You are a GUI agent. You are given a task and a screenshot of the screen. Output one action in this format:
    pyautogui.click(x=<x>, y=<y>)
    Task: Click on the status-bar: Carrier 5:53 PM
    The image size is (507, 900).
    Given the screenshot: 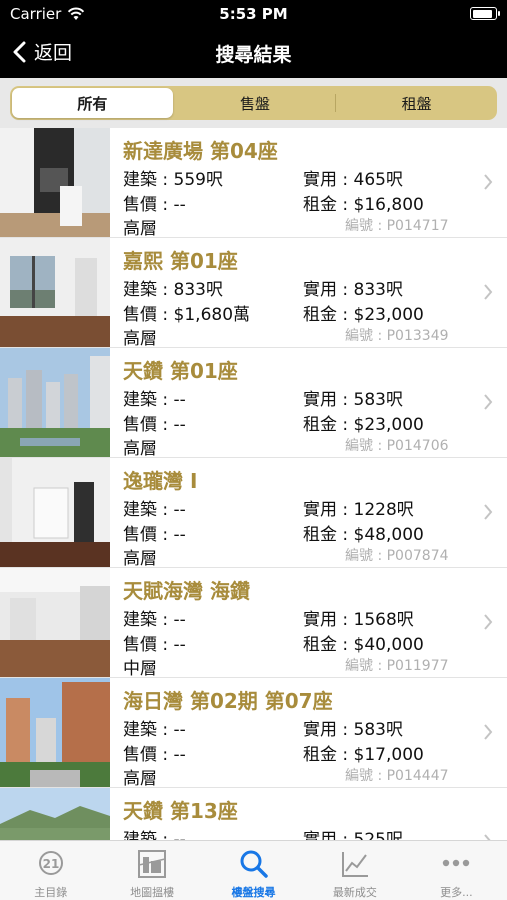 What is the action you would take?
    pyautogui.click(x=253, y=14)
    